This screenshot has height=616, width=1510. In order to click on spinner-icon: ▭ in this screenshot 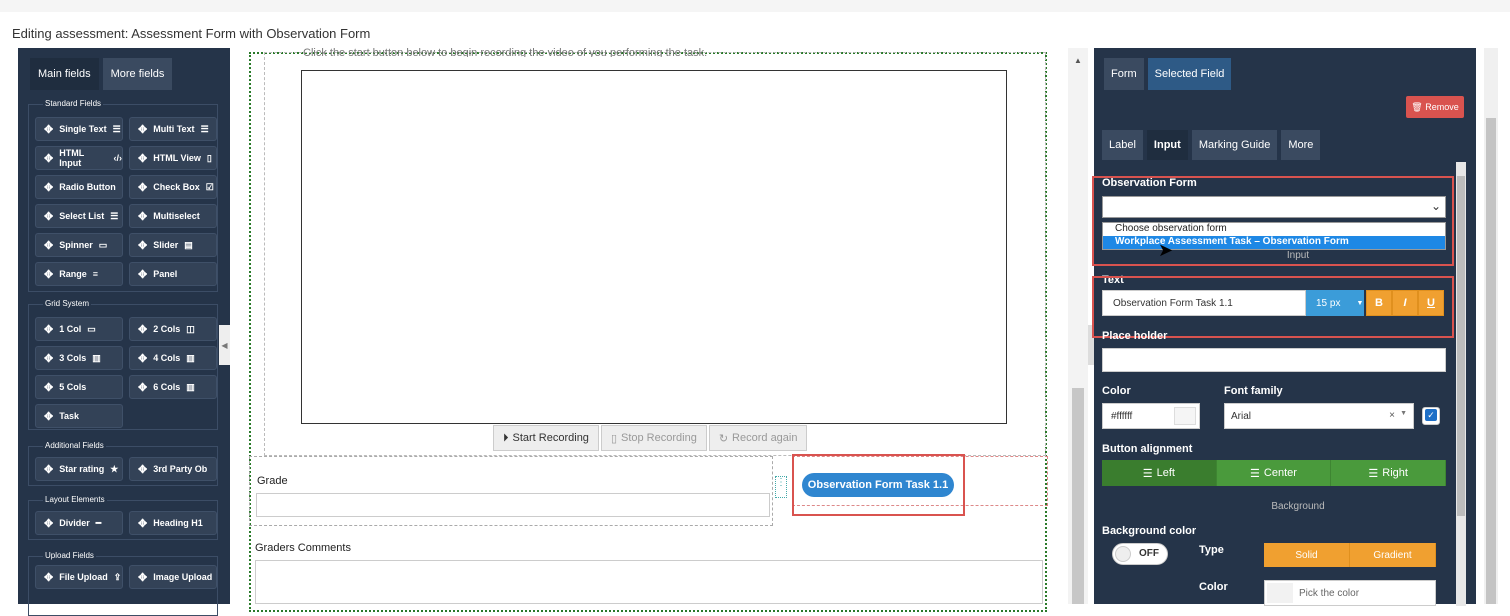, I will do `click(103, 244)`.